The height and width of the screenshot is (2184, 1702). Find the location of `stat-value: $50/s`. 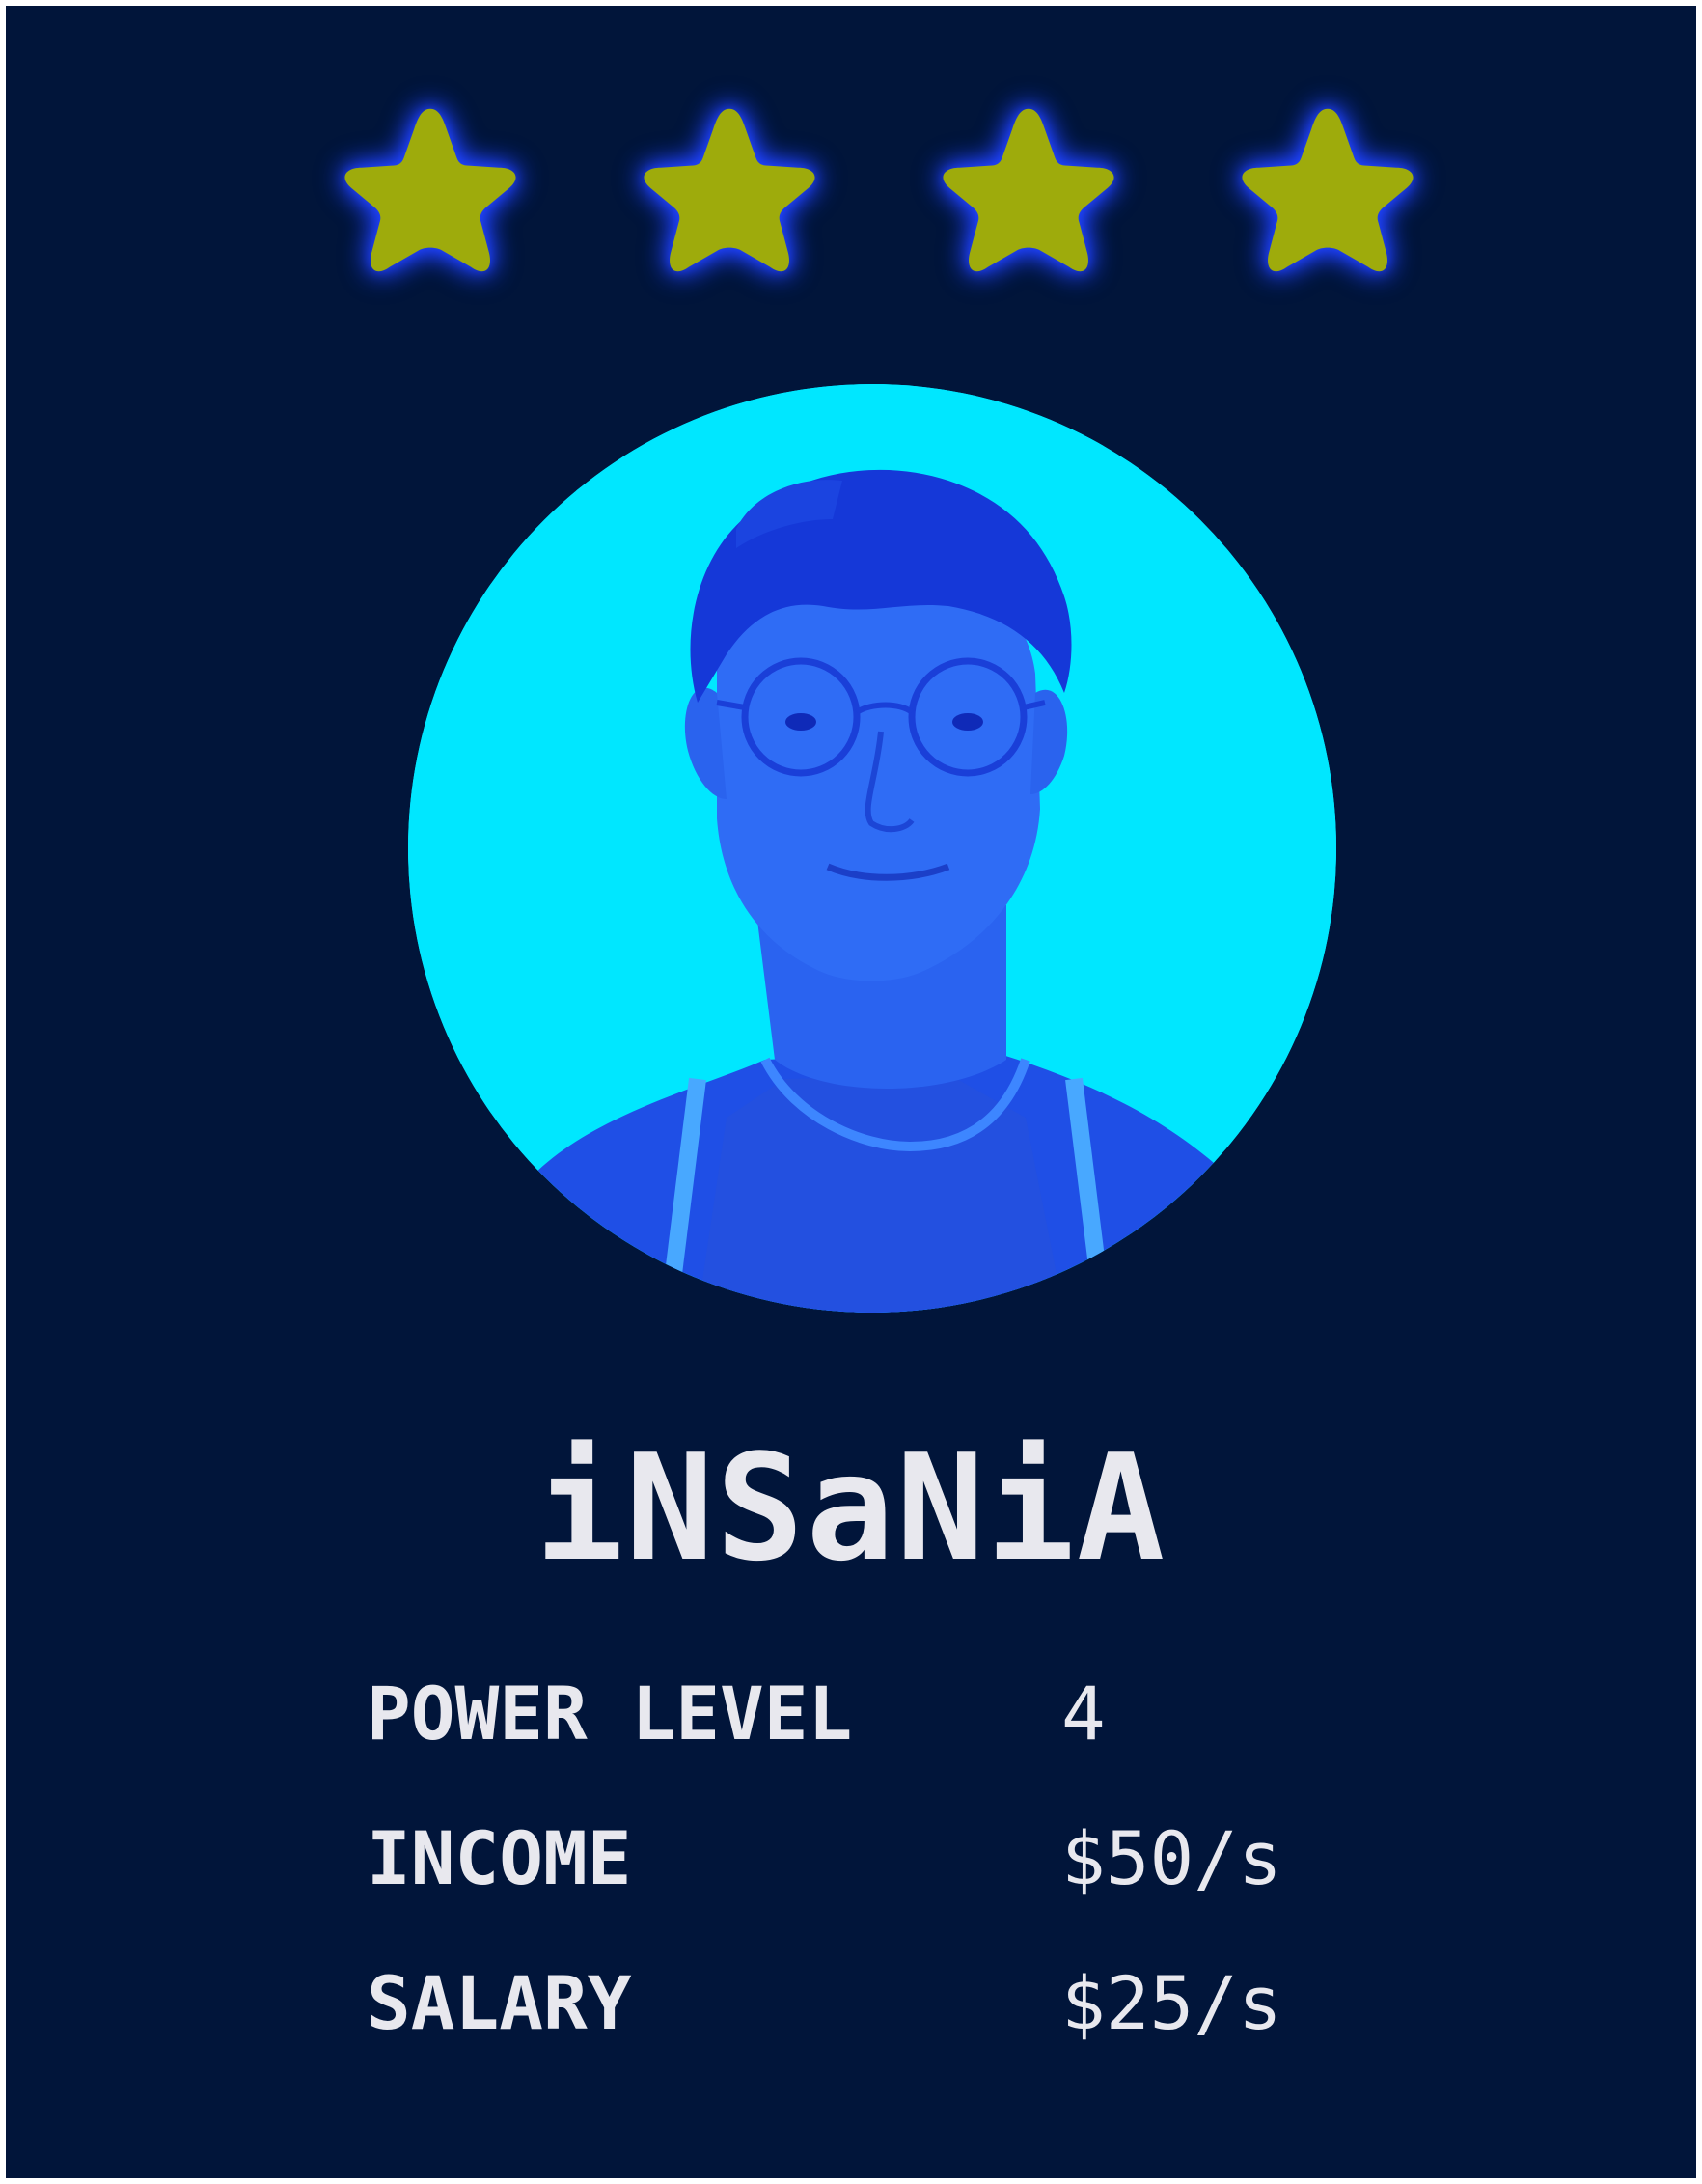

stat-value: $50/s is located at coordinates (1171, 1858).